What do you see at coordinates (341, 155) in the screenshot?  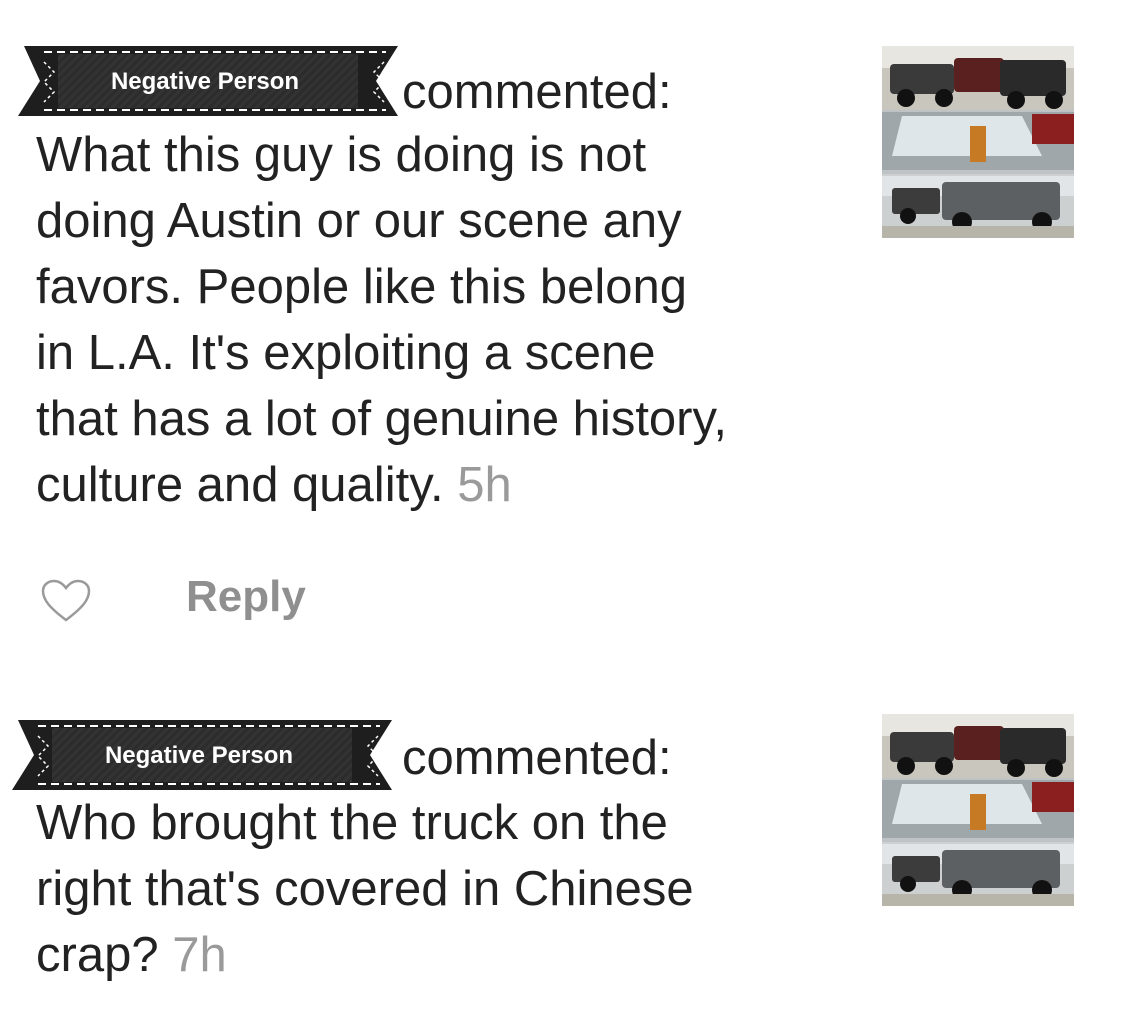 I see `comment-line: What this guy is doing is not` at bounding box center [341, 155].